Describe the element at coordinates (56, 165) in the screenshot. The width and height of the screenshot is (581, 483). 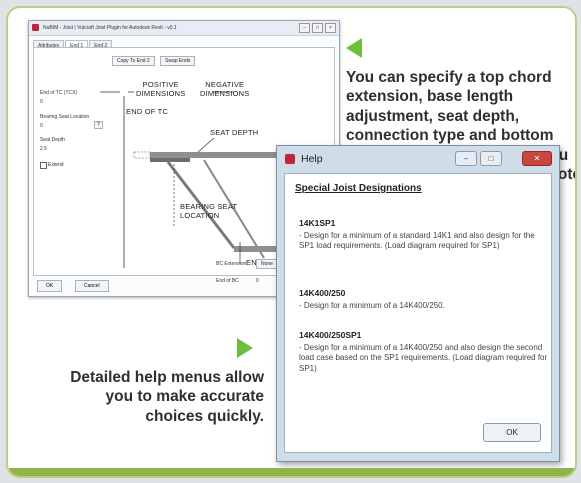
I see `extend-label: Extend` at that location.